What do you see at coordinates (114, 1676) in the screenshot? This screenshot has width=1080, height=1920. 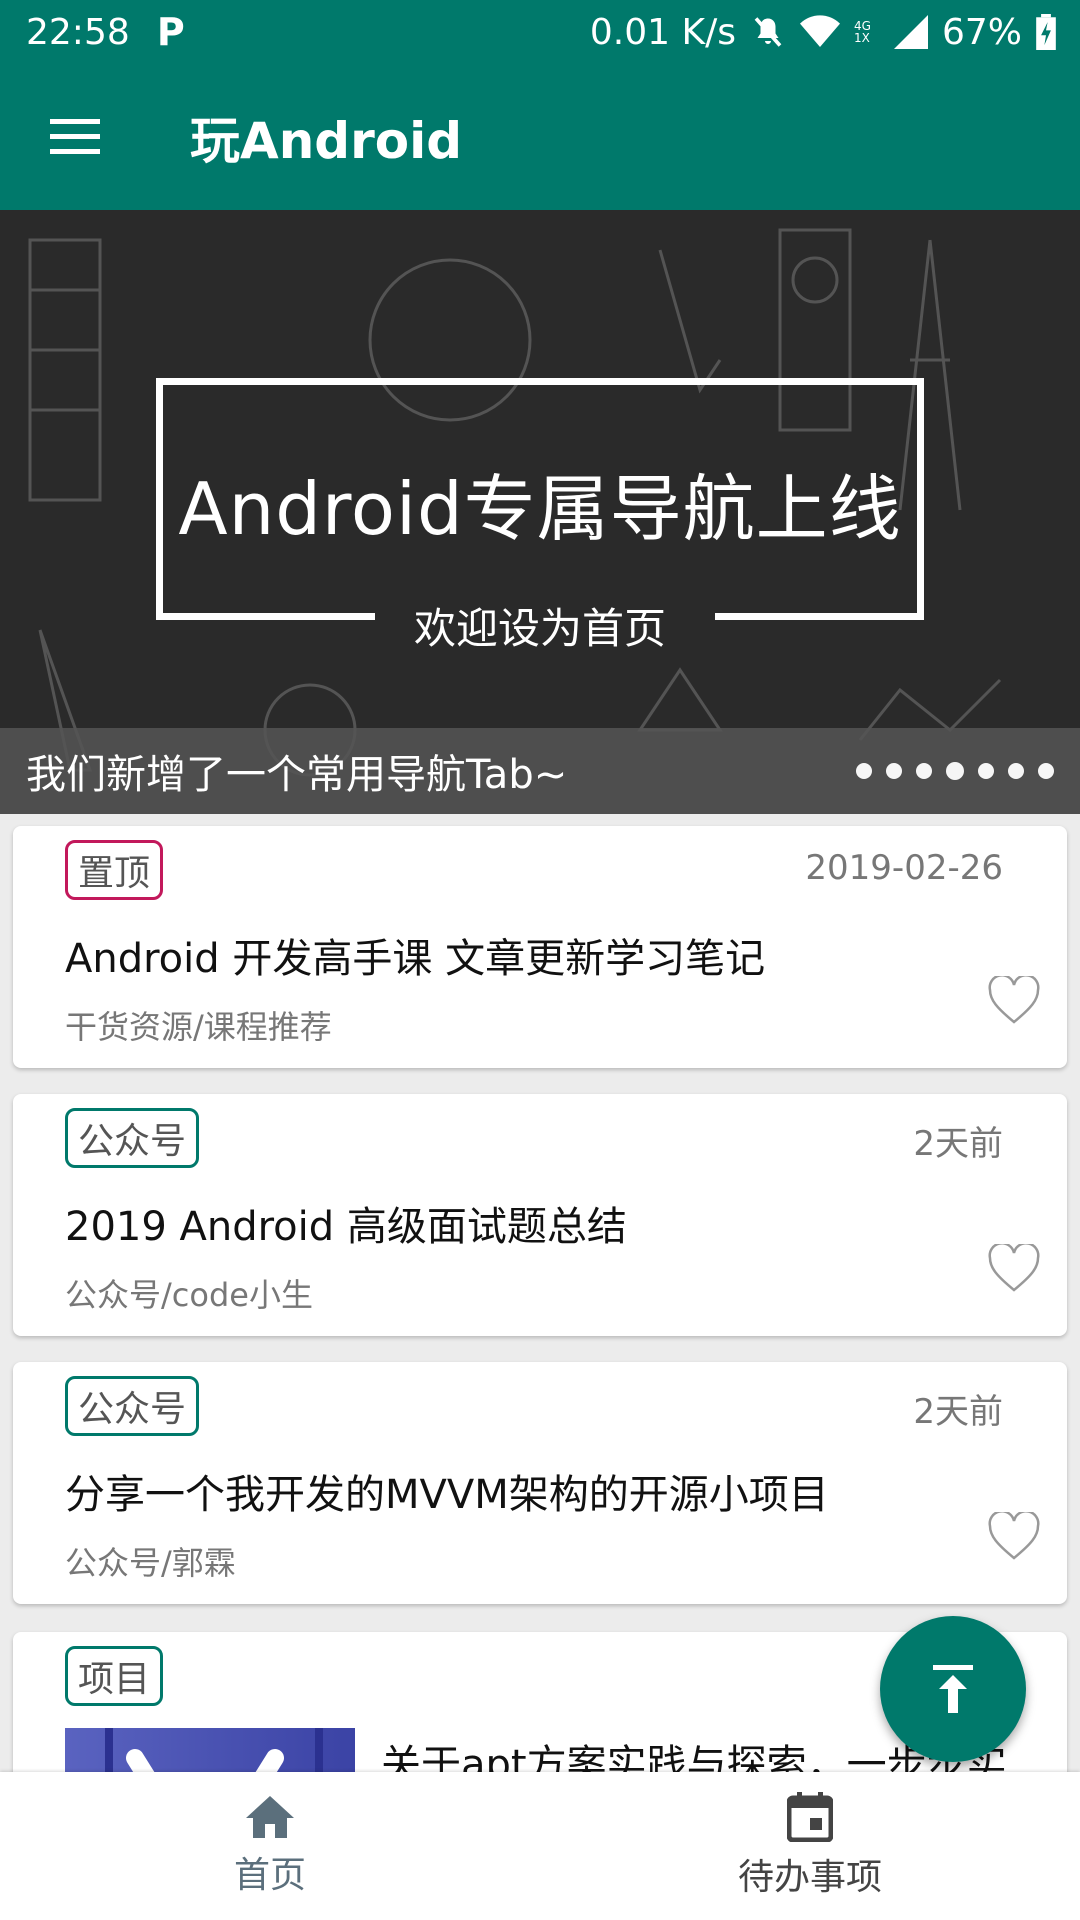 I see `article-tag: 项目` at bounding box center [114, 1676].